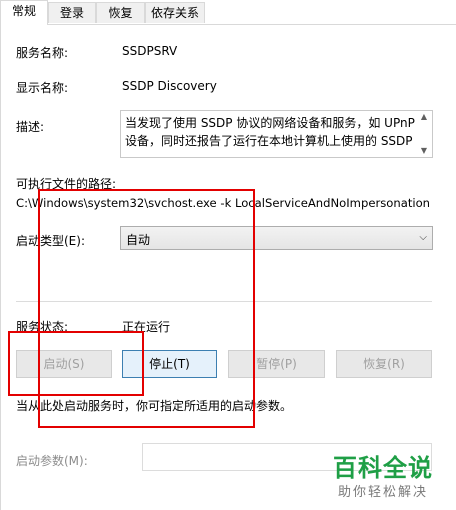  I want to click on startup-type-label: 启动类型(E):, so click(50, 241).